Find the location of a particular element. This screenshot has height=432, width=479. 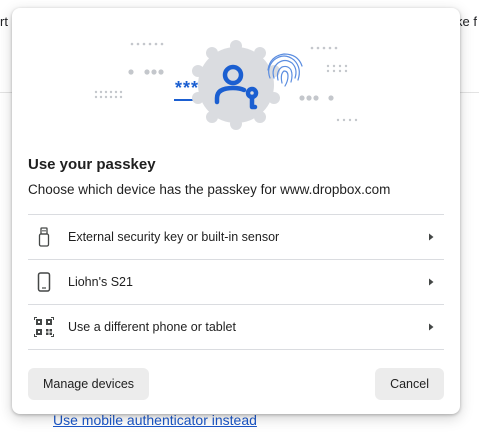

option-label: Liohn's S21 is located at coordinates (100, 282).